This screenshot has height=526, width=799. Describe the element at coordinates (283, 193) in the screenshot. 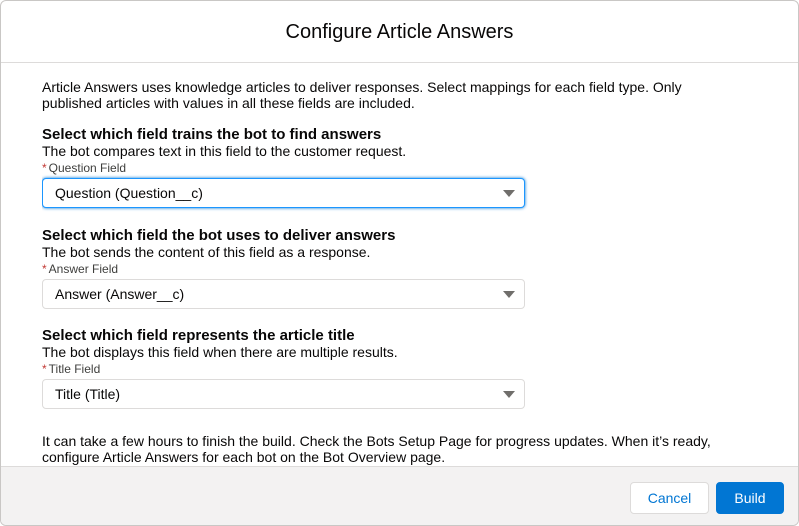

I see `question-field-select: Question (Question__c)` at that location.